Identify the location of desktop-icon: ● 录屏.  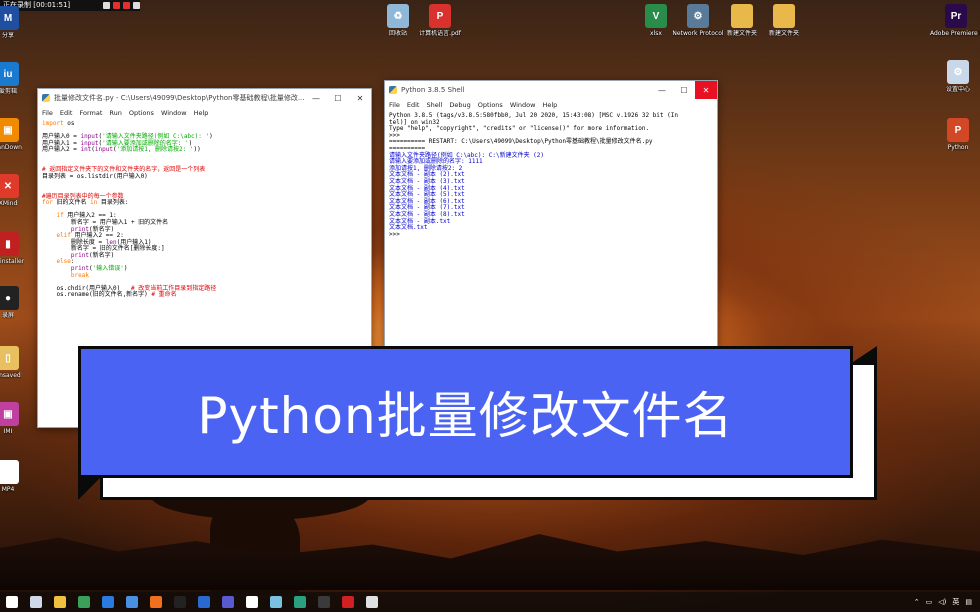
(17, 302).